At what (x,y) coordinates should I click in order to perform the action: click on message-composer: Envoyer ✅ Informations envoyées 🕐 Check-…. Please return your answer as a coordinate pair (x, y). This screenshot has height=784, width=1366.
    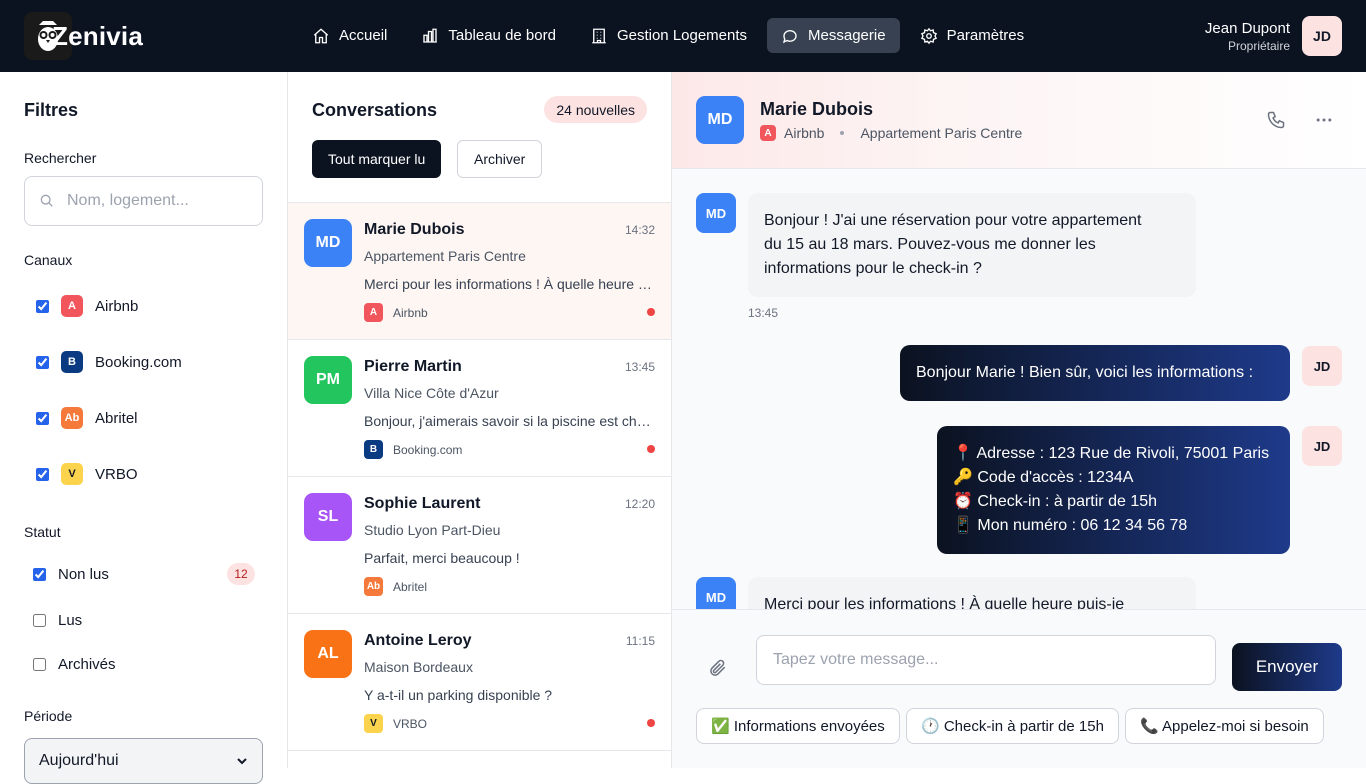
    Looking at the image, I should click on (1019, 688).